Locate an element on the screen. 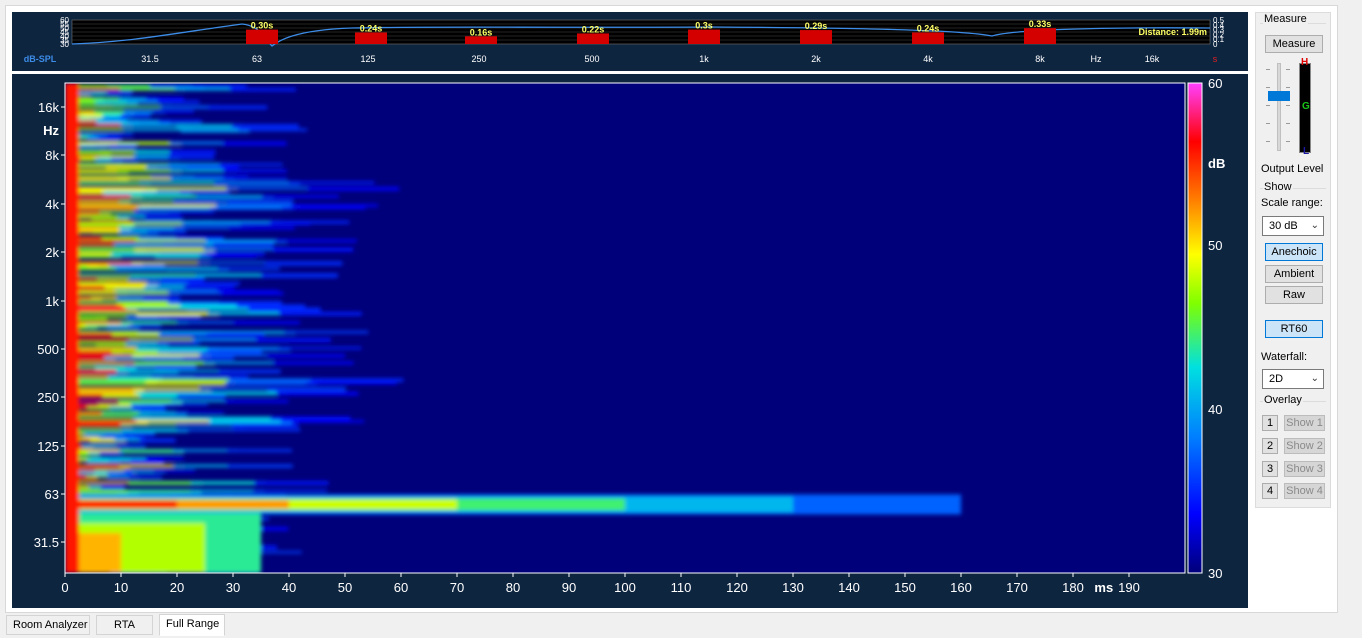  overlay-group-label: Overlay is located at coordinates (1283, 400).